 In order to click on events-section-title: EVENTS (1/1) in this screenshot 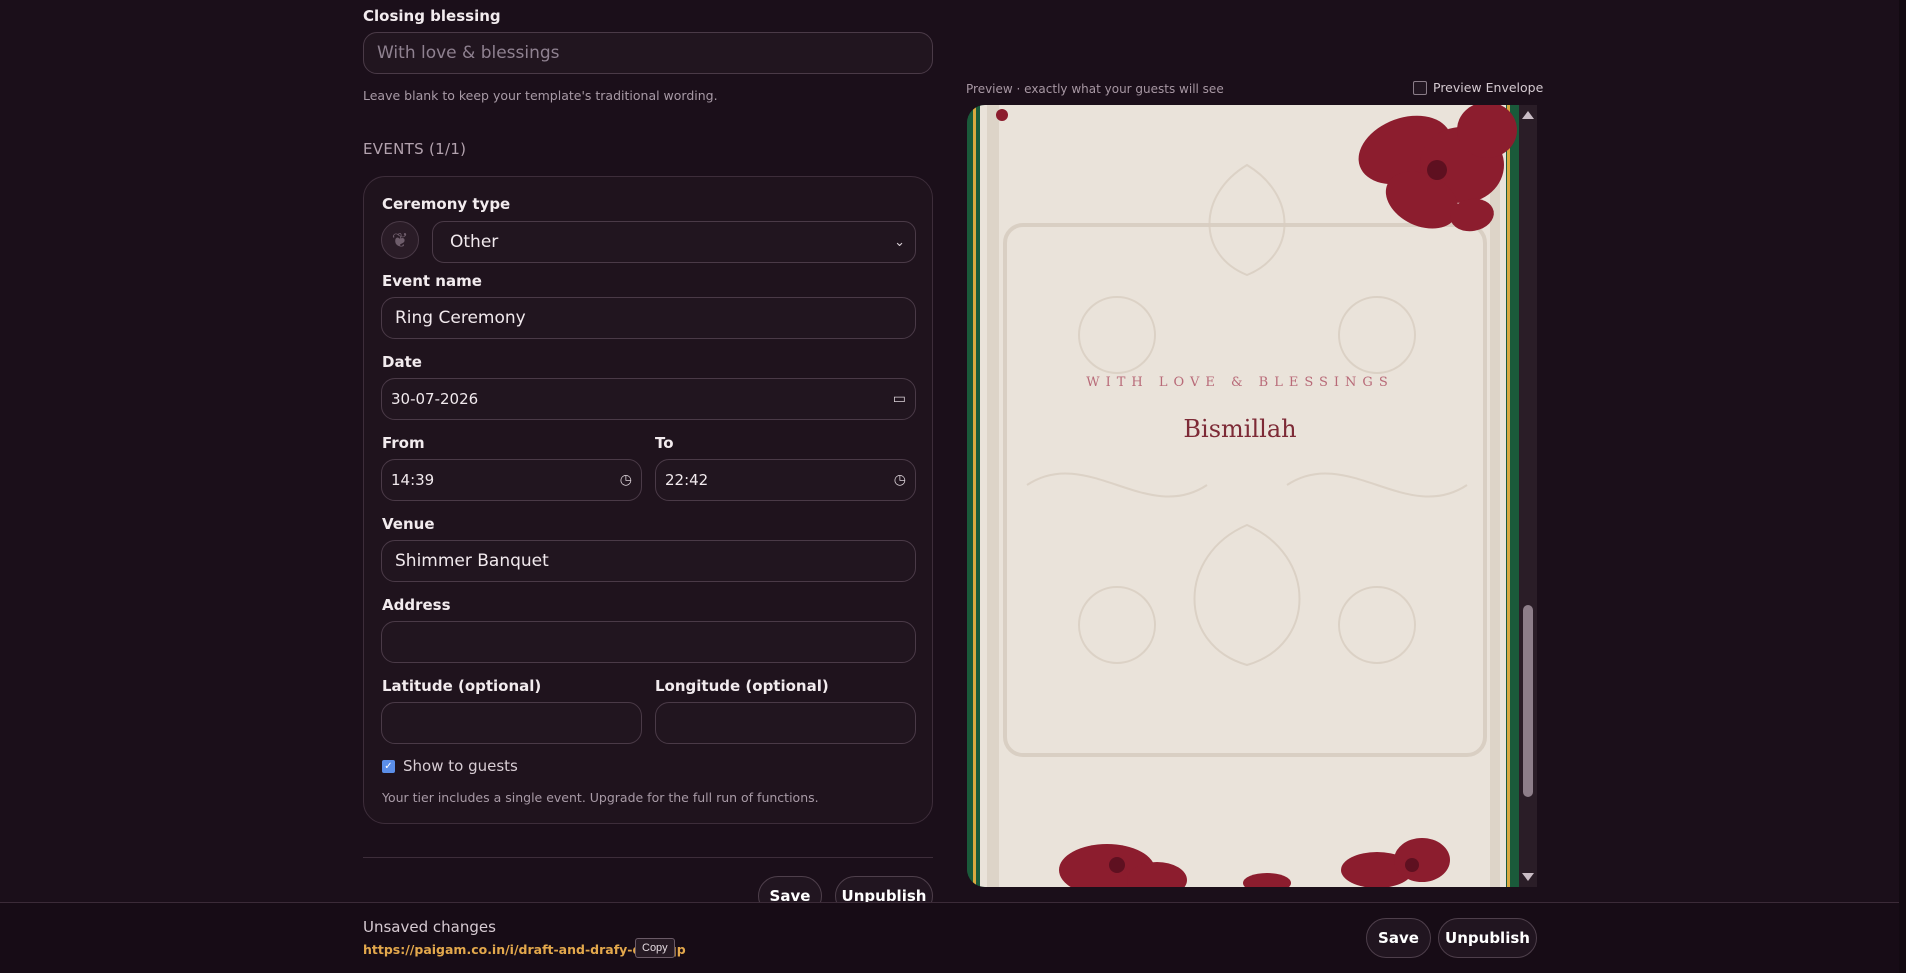, I will do `click(415, 149)`.